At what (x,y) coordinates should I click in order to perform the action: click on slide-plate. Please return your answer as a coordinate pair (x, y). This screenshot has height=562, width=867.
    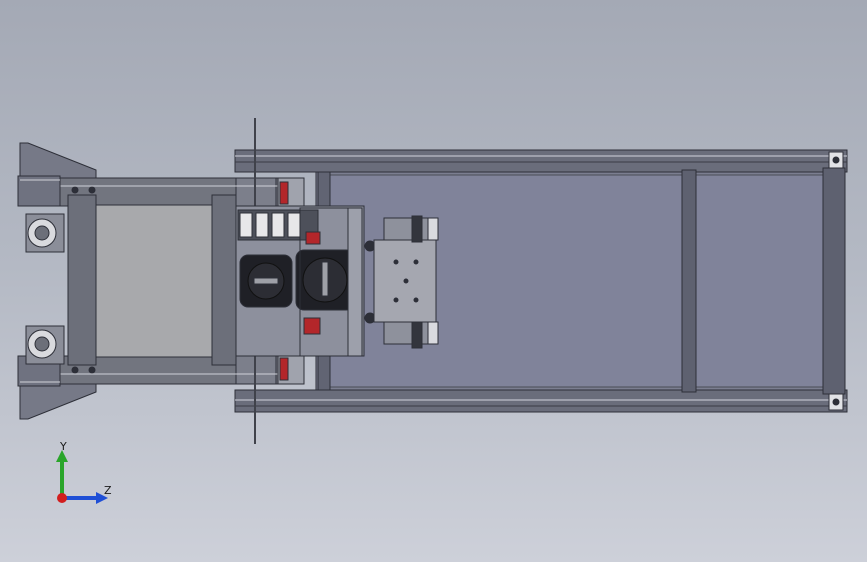
    Looking at the image, I should click on (406, 282).